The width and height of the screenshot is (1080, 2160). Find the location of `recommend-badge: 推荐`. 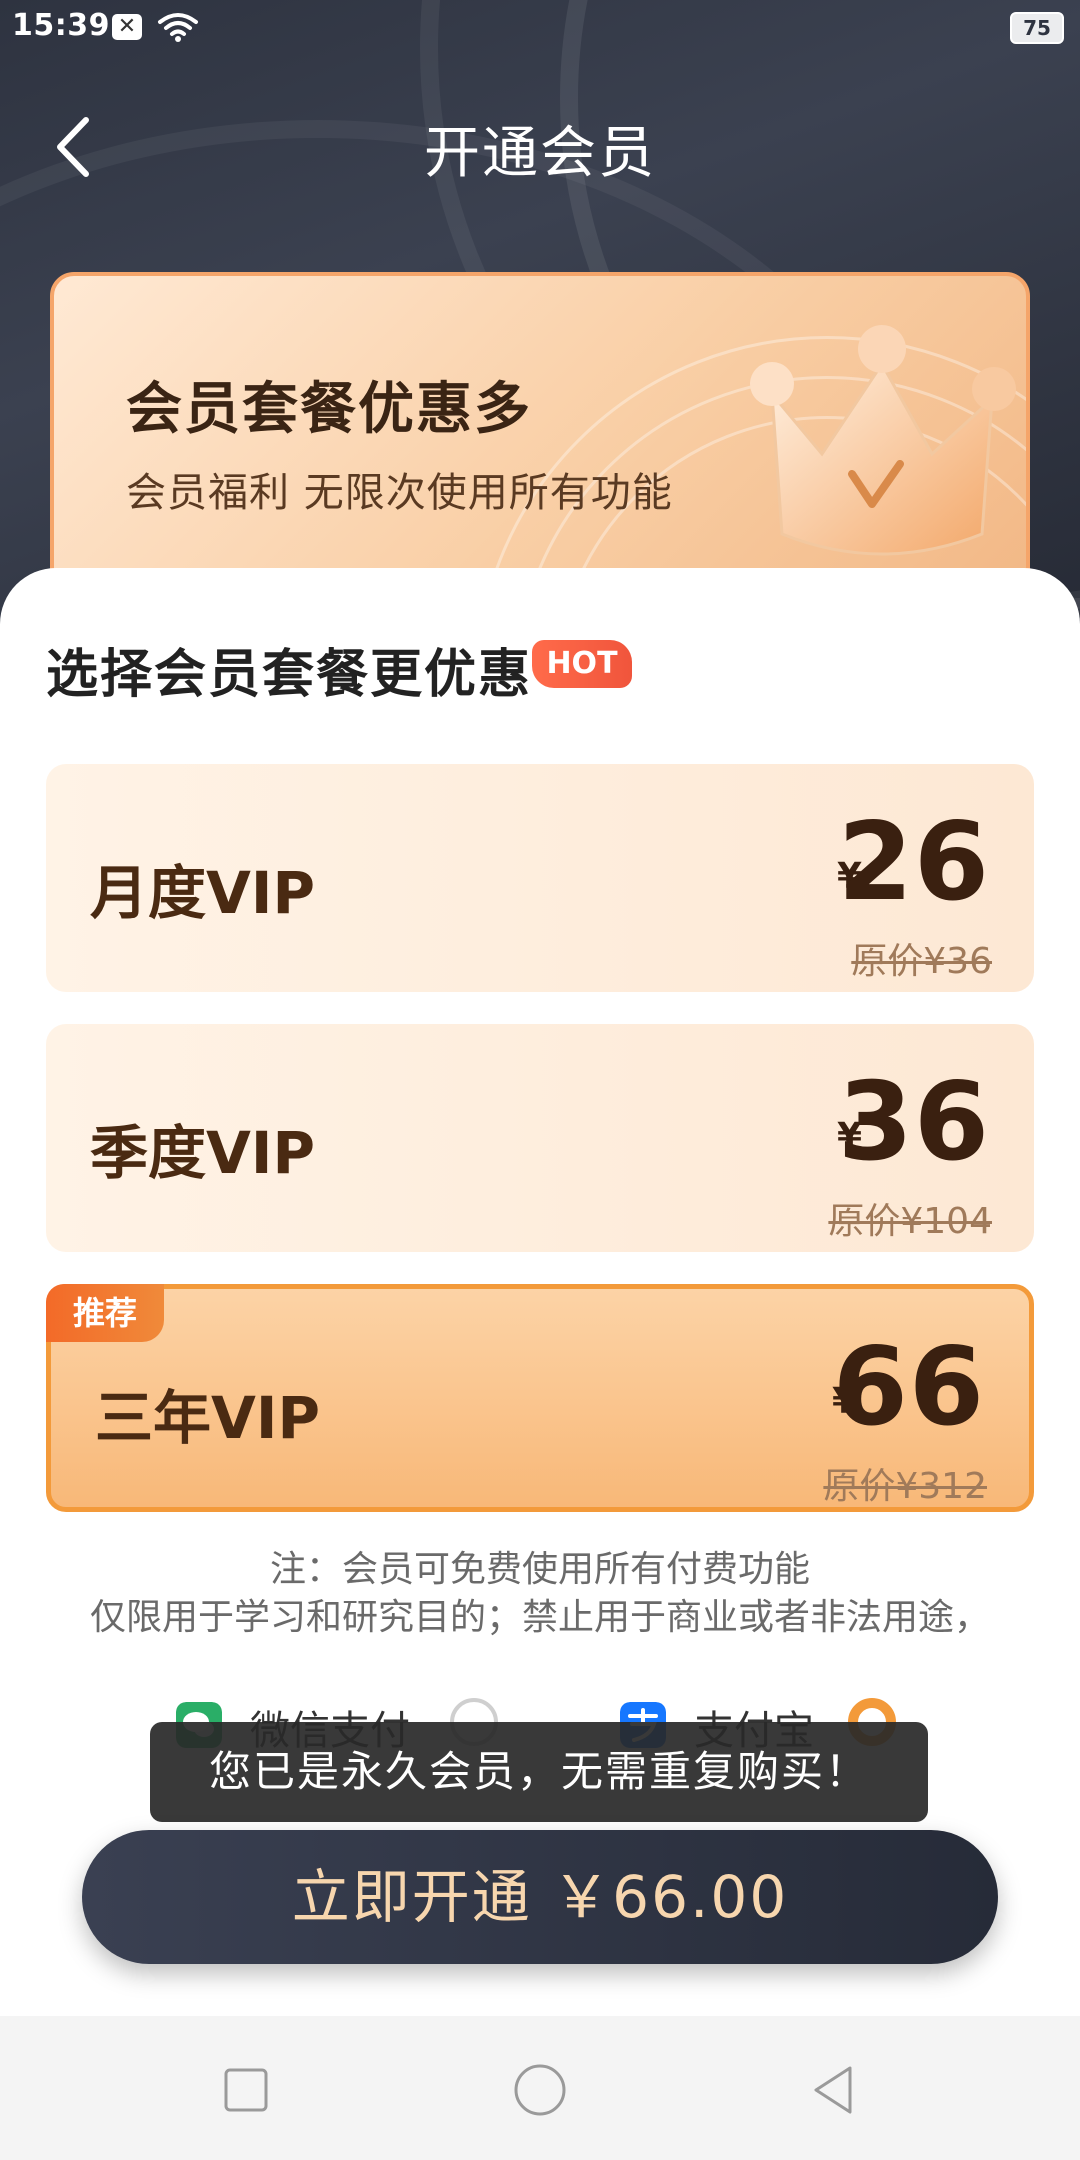

recommend-badge: 推荐 is located at coordinates (105, 1313).